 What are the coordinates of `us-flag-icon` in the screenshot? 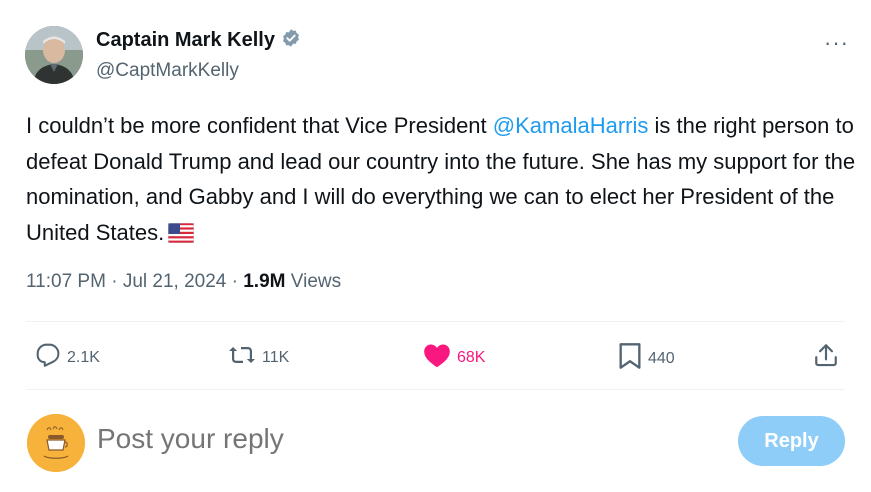 It's located at (181, 236).